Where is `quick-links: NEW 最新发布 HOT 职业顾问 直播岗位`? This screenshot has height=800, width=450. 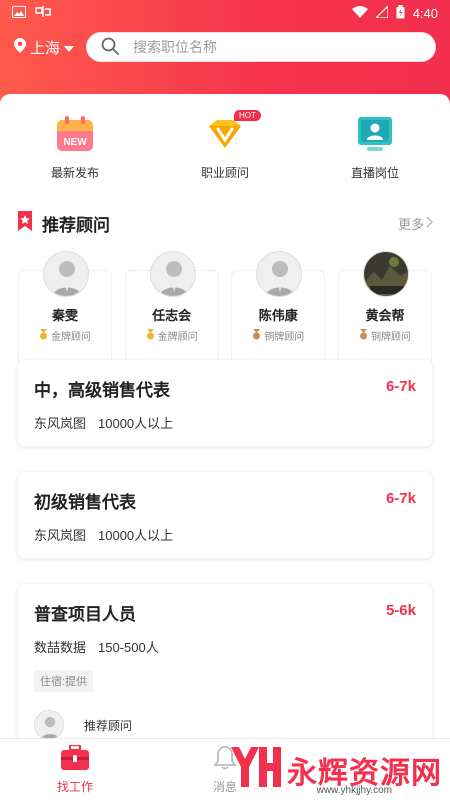 quick-links: NEW 最新发布 HOT 职业顾问 直播岗位 is located at coordinates (225, 146).